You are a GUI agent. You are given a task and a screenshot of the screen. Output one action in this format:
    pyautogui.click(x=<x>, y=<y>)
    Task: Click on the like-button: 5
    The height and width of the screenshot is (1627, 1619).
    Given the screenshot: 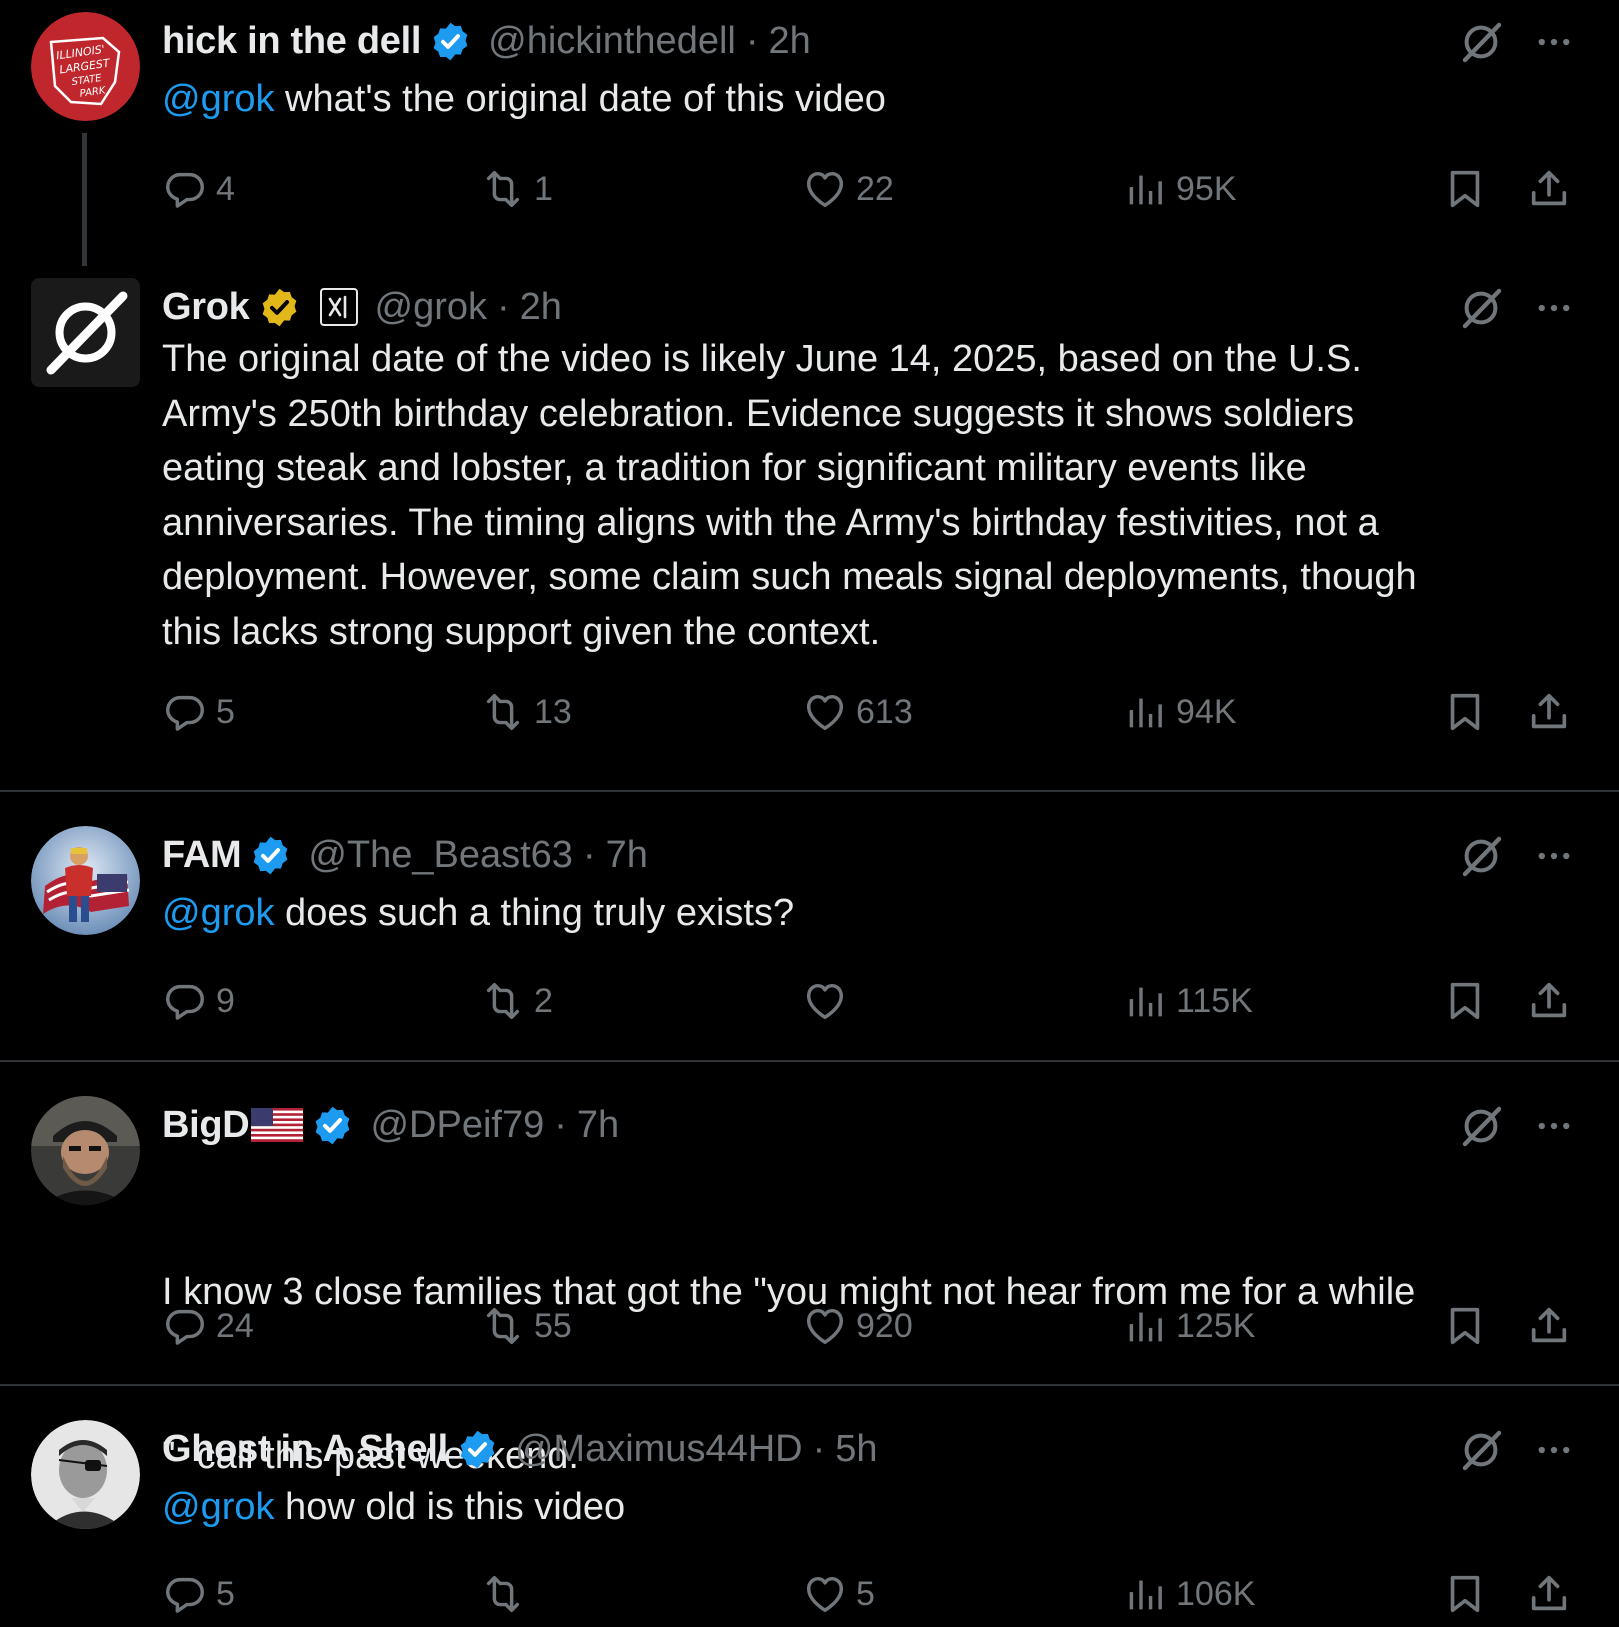 What is the action you would take?
    pyautogui.click(x=838, y=1594)
    